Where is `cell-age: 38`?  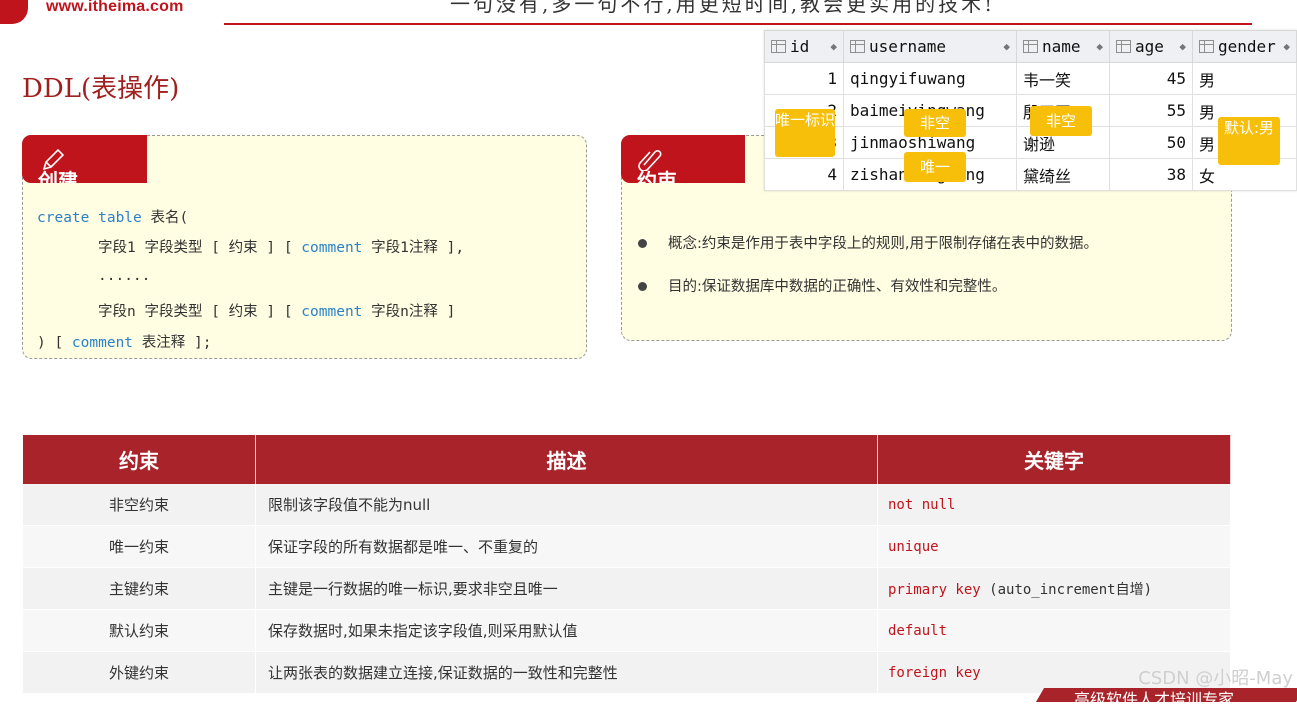 cell-age: 38 is located at coordinates (1151, 174).